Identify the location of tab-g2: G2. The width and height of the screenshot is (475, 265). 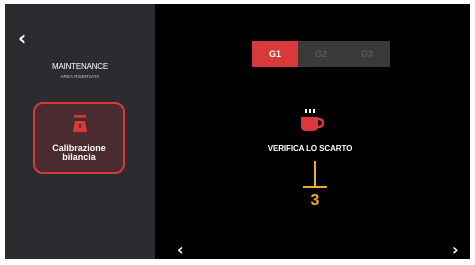
(321, 54).